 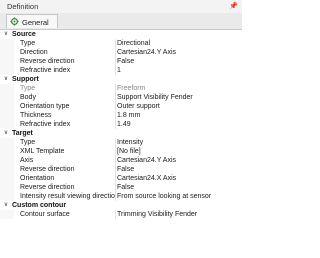 What do you see at coordinates (23, 6) in the screenshot?
I see `panel-title: Definition` at bounding box center [23, 6].